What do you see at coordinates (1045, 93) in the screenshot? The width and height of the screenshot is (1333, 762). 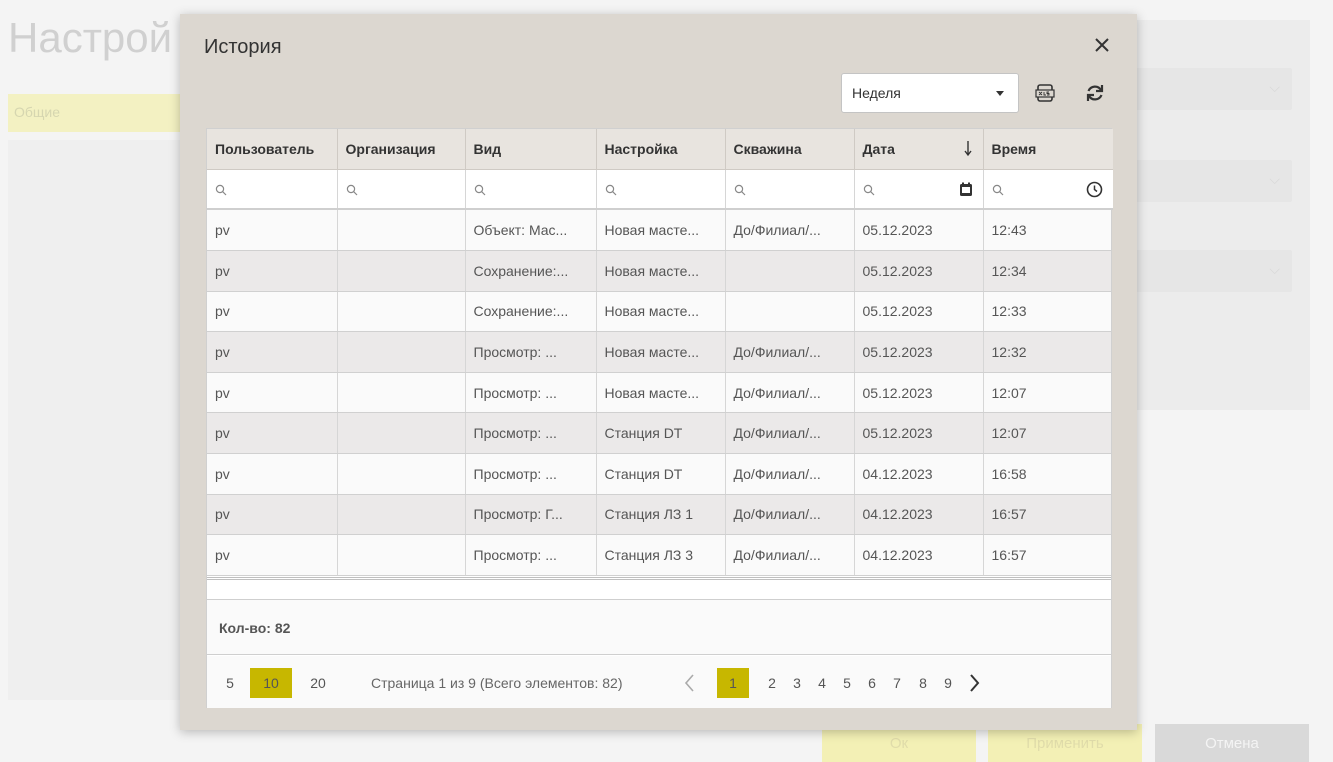 I see `export-xlsx-icon` at bounding box center [1045, 93].